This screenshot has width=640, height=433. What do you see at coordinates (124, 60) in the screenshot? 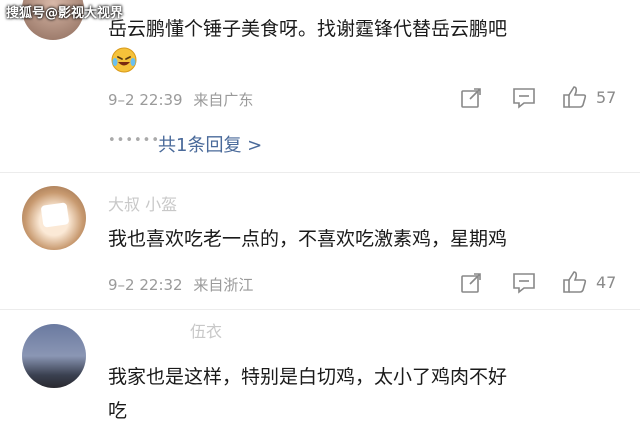
I see `laughing-crying-emoji-icon` at bounding box center [124, 60].